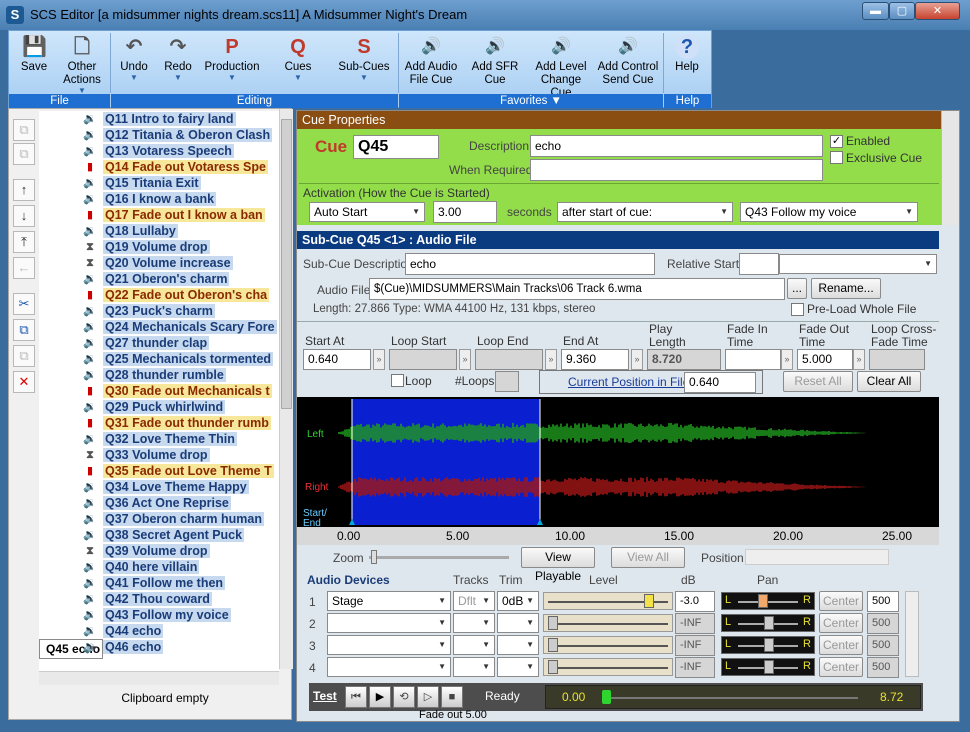 Image resolution: width=970 pixels, height=732 pixels. I want to click on maximize-button: ▢, so click(902, 11).